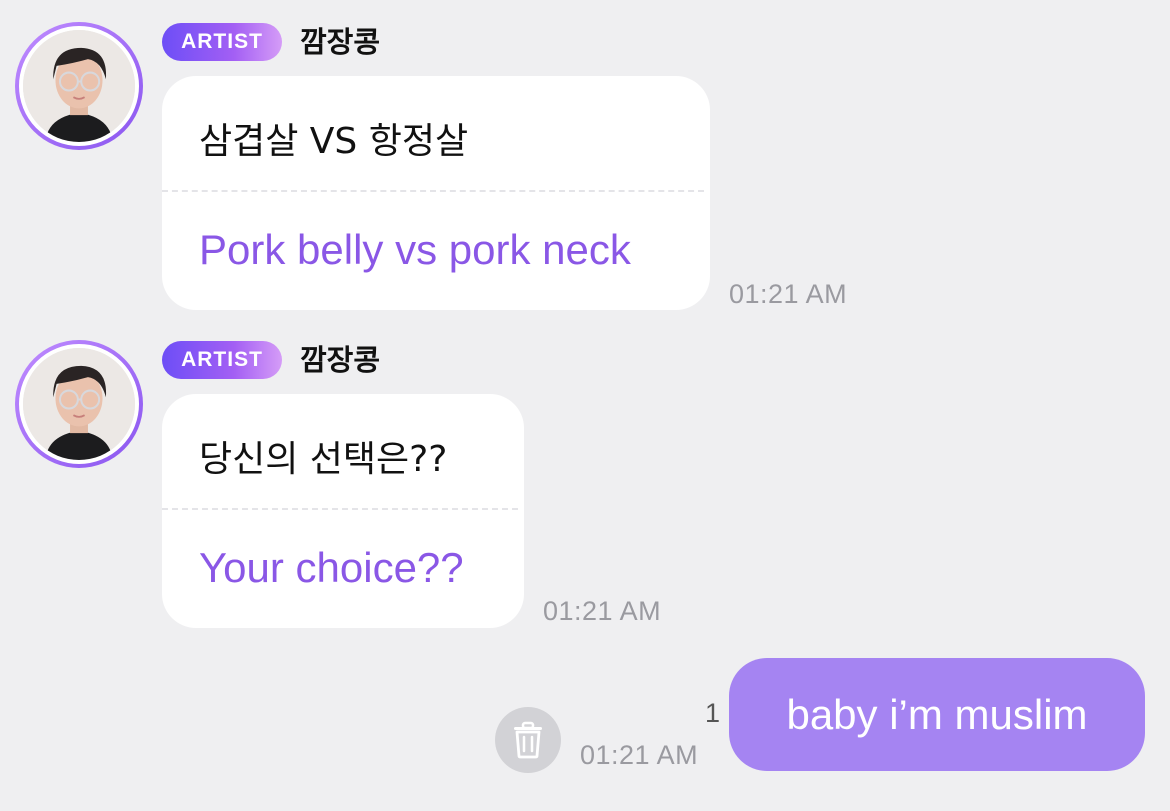 This screenshot has width=1170, height=811. Describe the element at coordinates (415, 249) in the screenshot. I see `translation-text: Pork belly vs pork neck` at that location.